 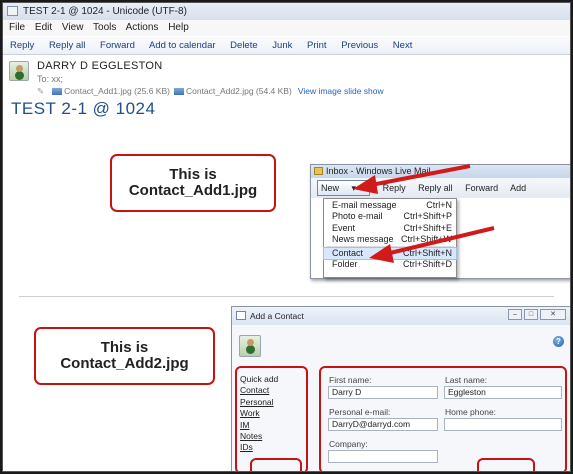 I want to click on arrow-to-contact-item, so click(x=432, y=244).